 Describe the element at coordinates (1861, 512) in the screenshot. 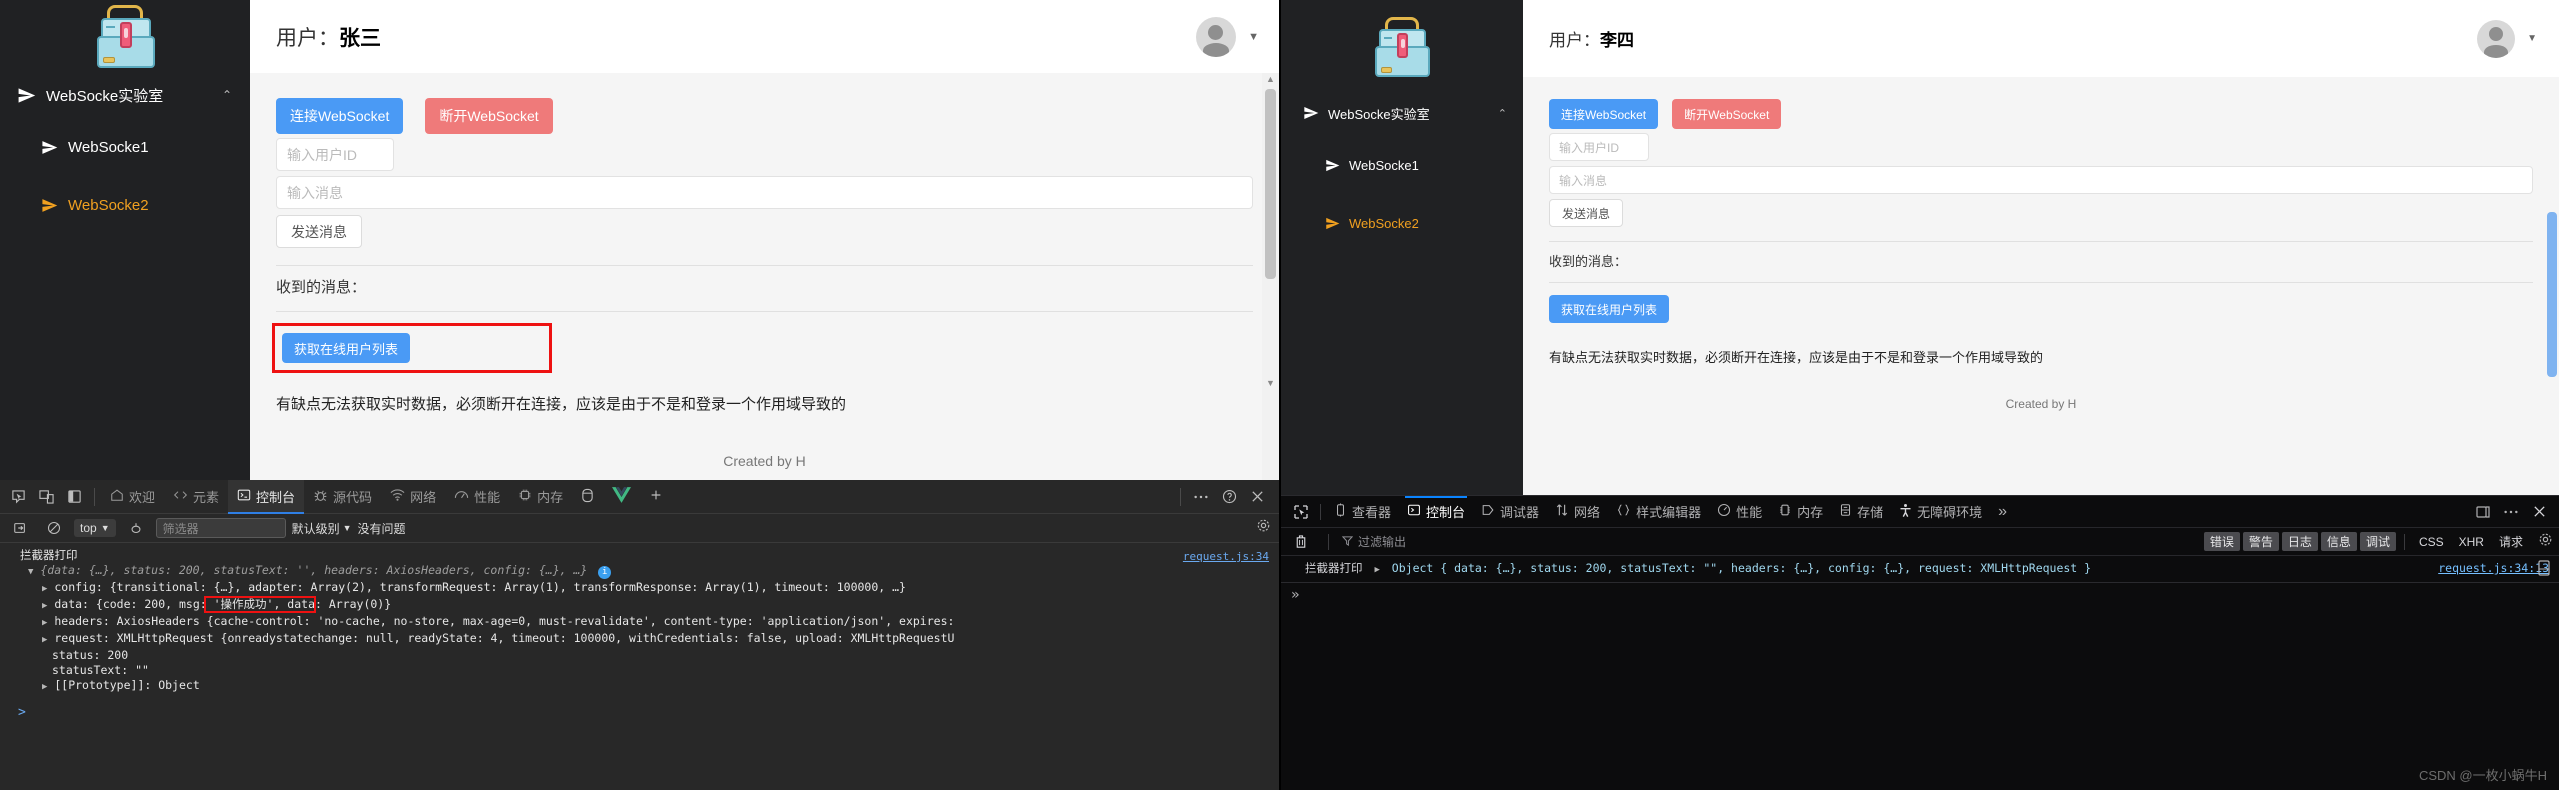

I see `tab-storage: 存储` at that location.